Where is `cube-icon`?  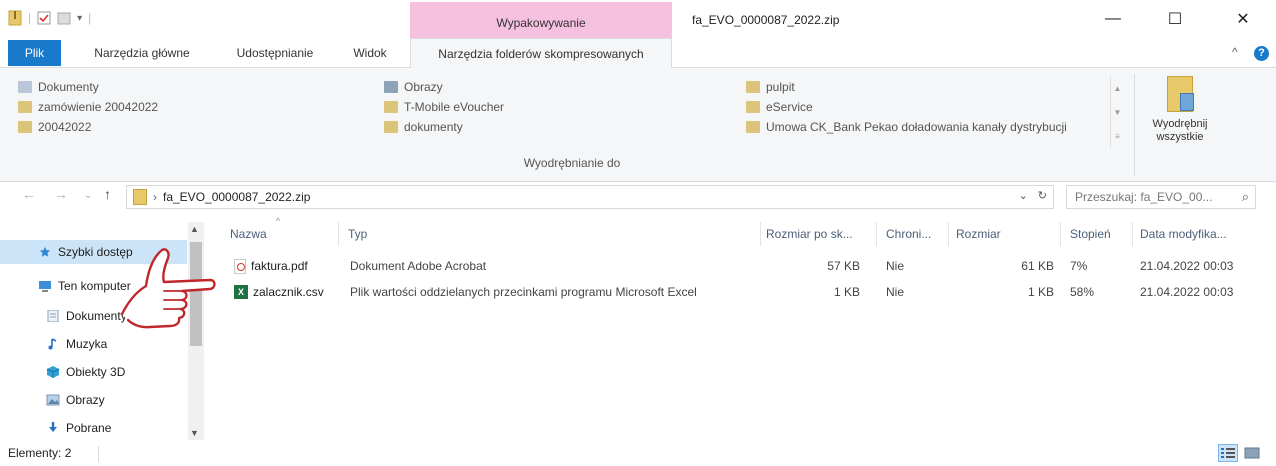 cube-icon is located at coordinates (53, 372).